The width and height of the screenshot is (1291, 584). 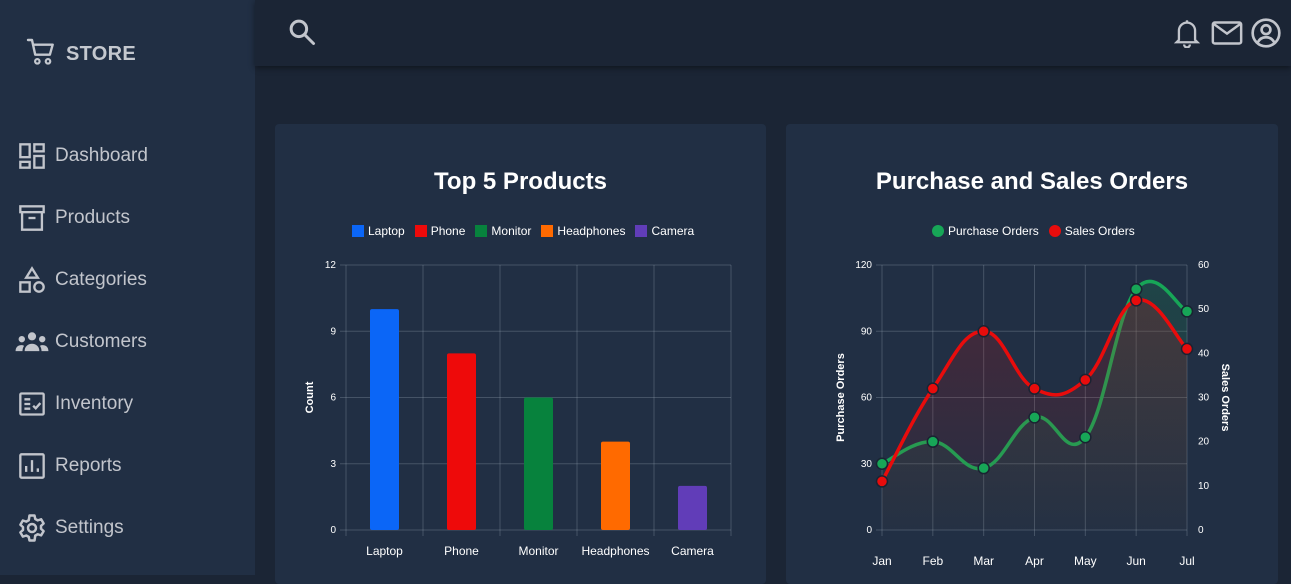 I want to click on y-tick-label: 3, so click(x=333, y=464).